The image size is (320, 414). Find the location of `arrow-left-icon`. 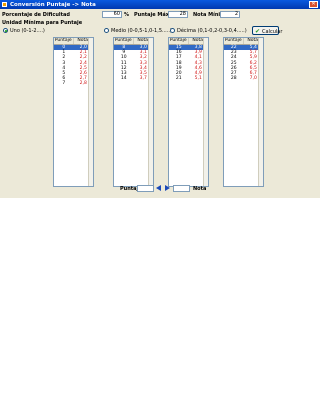

arrow-left-icon is located at coordinates (158, 188).